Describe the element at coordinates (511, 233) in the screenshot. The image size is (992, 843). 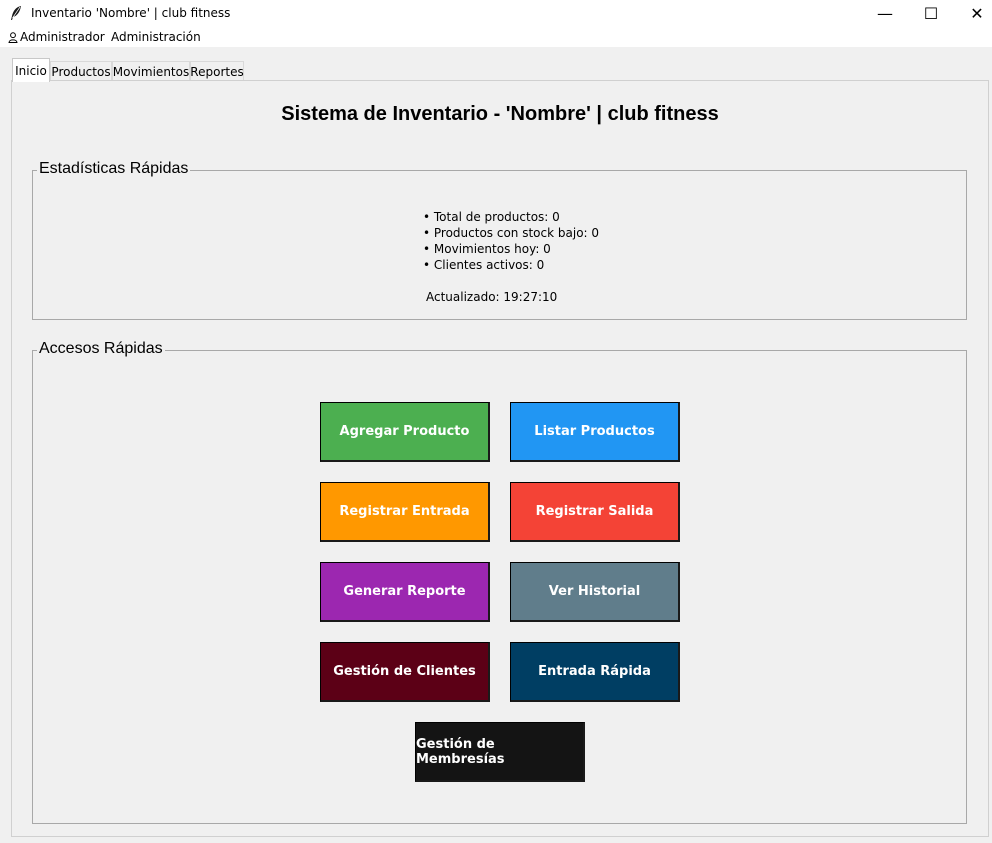
I see `stat-low-stock: • Productos con stock bajo: 0` at that location.